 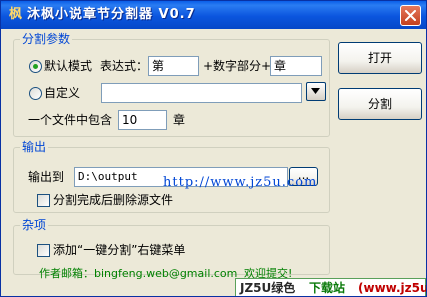 I want to click on custom-expression-input, so click(x=201, y=93).